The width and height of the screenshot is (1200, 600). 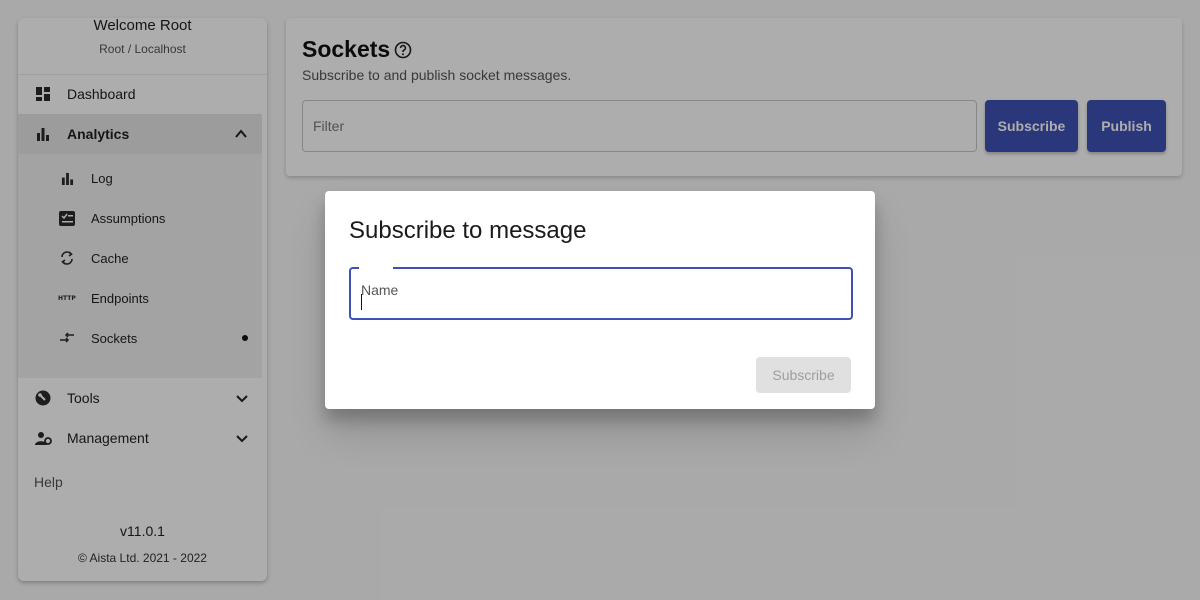 I want to click on dialog-title: Subscribe to message, so click(x=468, y=230).